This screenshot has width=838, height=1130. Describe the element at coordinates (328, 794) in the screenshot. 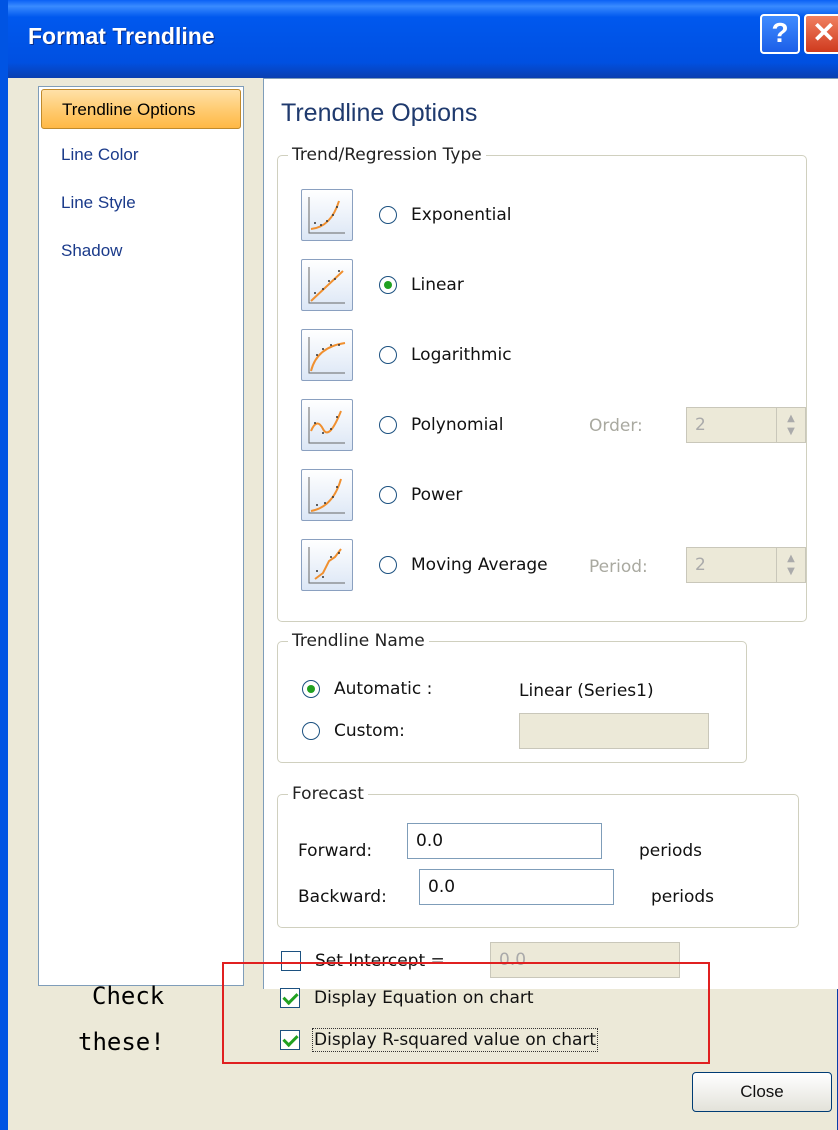

I see `forecast-legend: Forecast` at that location.